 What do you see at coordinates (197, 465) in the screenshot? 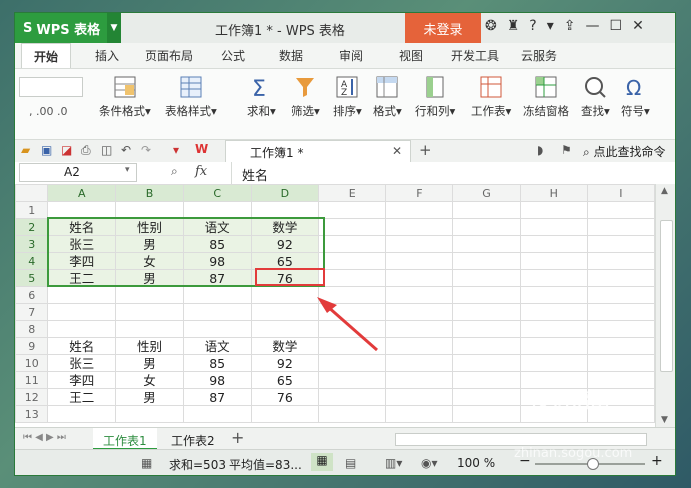
I see `status-sum: 求和=503` at bounding box center [197, 465].